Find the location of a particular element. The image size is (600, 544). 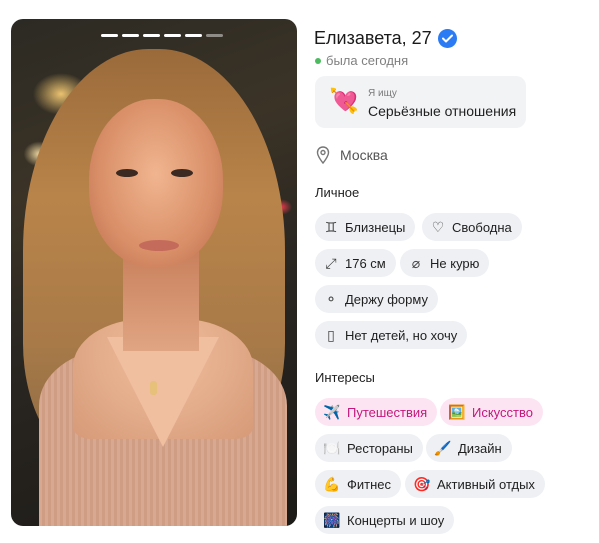

chip-fitness-interest: 💪 Фитнес is located at coordinates (358, 484).